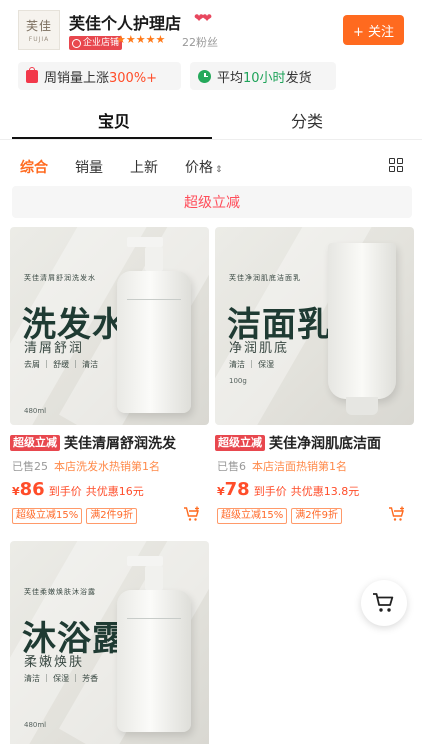 Image resolution: width=422 pixels, height=744 pixels. What do you see at coordinates (298, 78) in the screenshot?
I see `ship-suffix: 发货` at bounding box center [298, 78].